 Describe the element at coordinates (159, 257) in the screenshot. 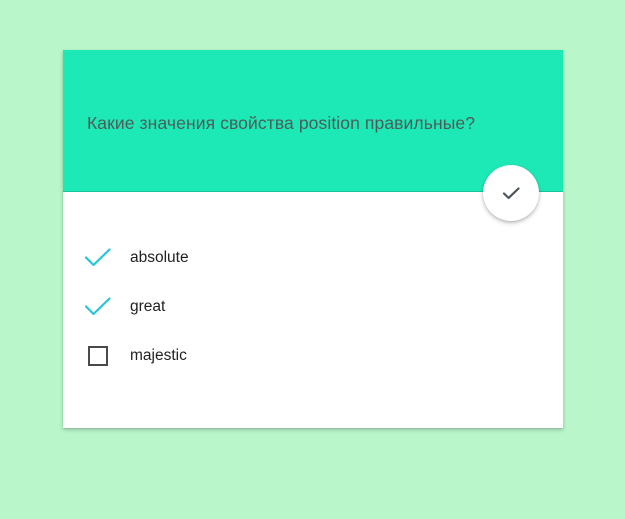

I see `answer-option-label: absolute` at that location.